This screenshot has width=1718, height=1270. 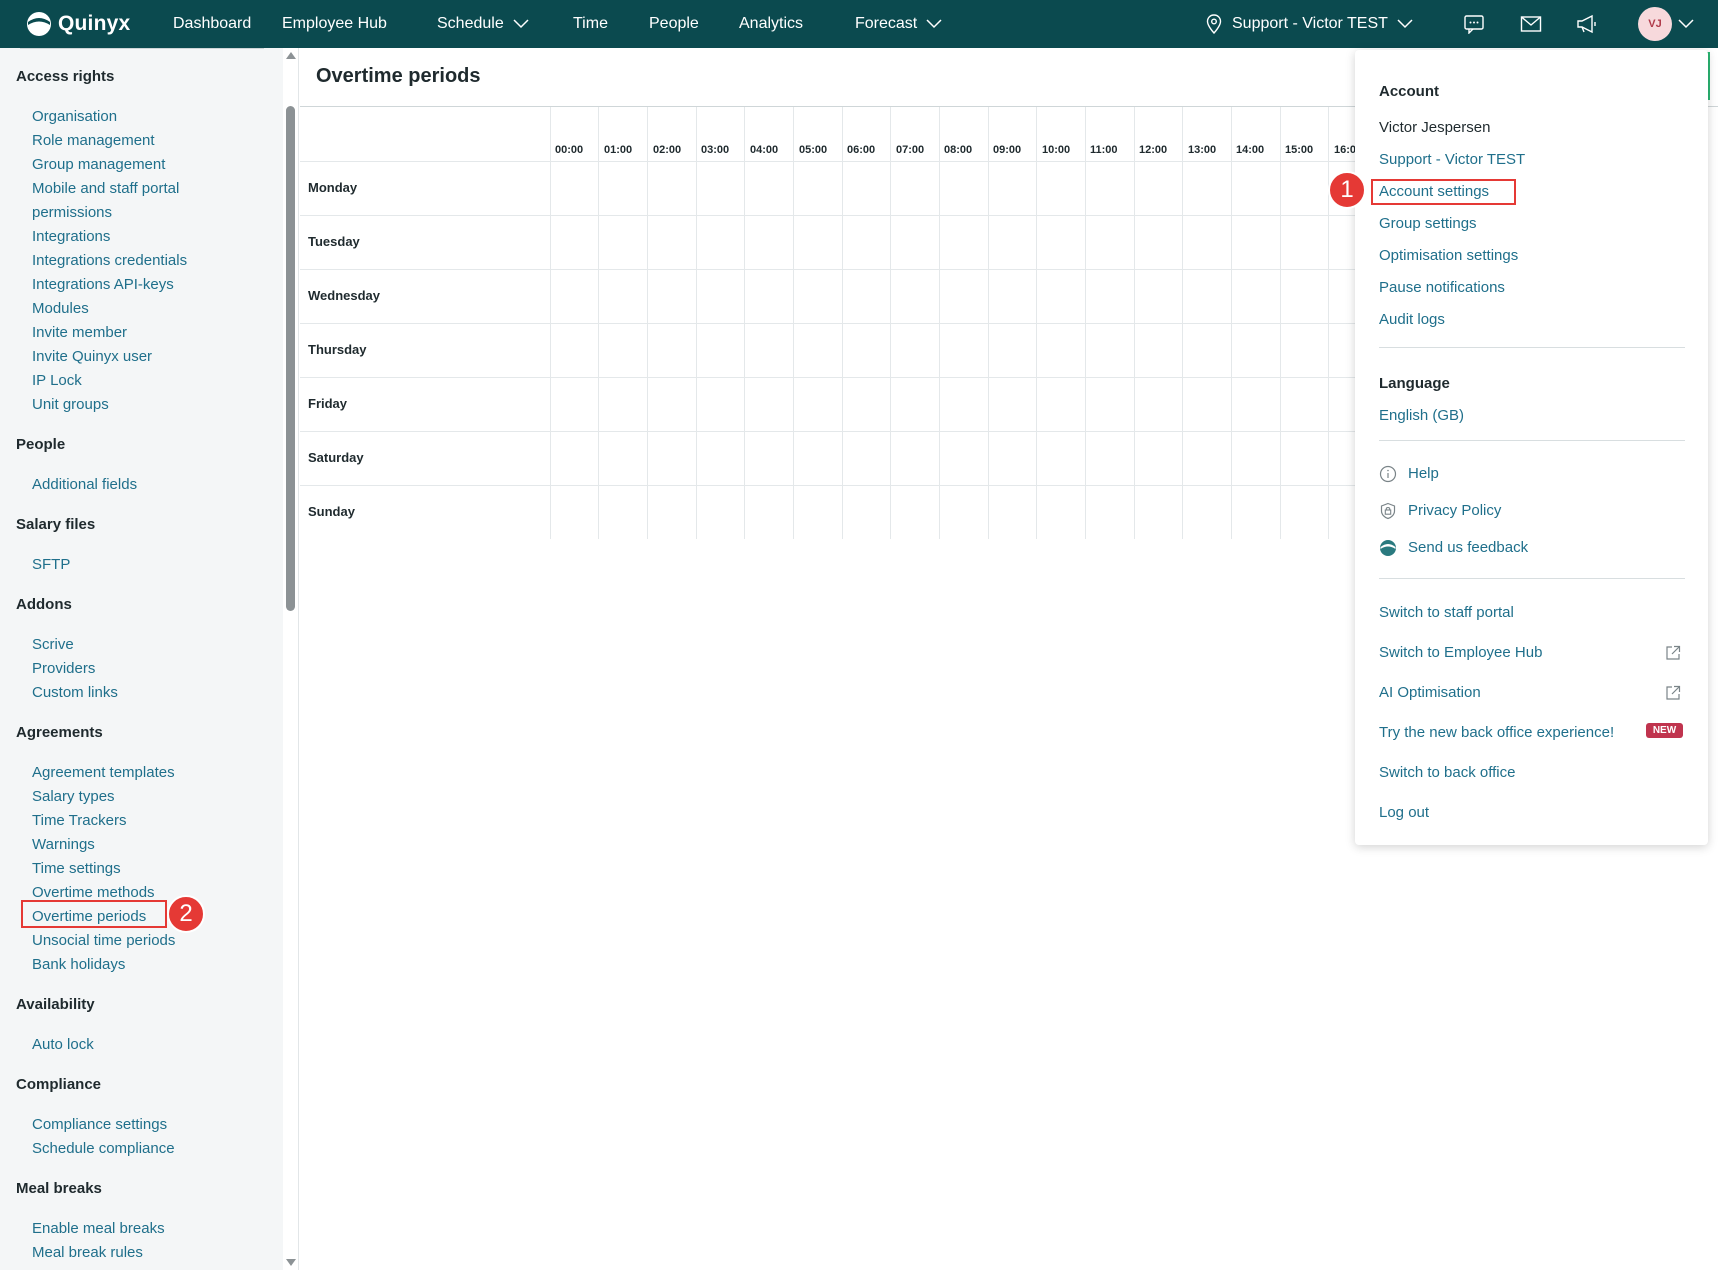 I want to click on location-selector: Support - Victor TEST, so click(x=1314, y=24).